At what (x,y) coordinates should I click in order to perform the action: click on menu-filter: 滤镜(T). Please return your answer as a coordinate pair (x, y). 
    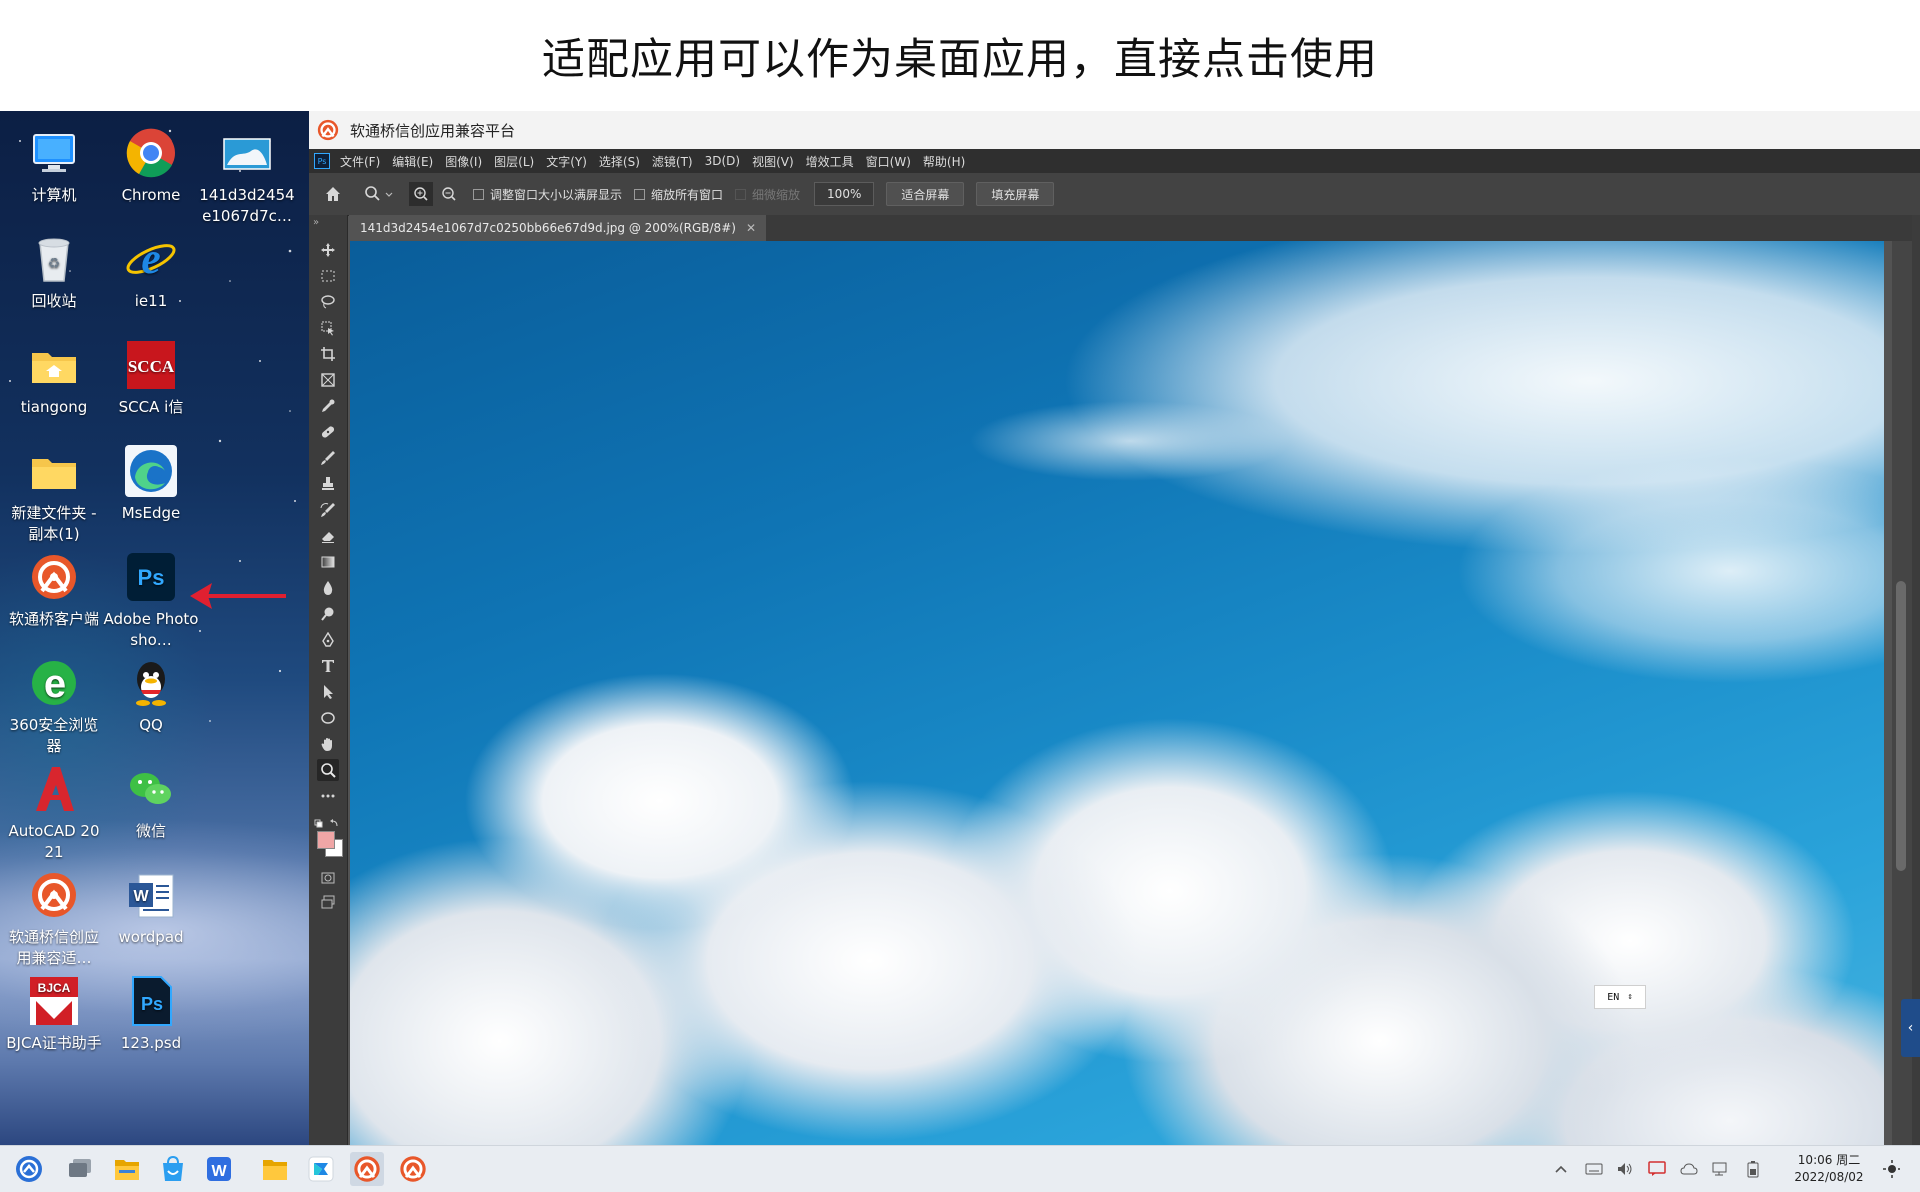
    Looking at the image, I should click on (672, 161).